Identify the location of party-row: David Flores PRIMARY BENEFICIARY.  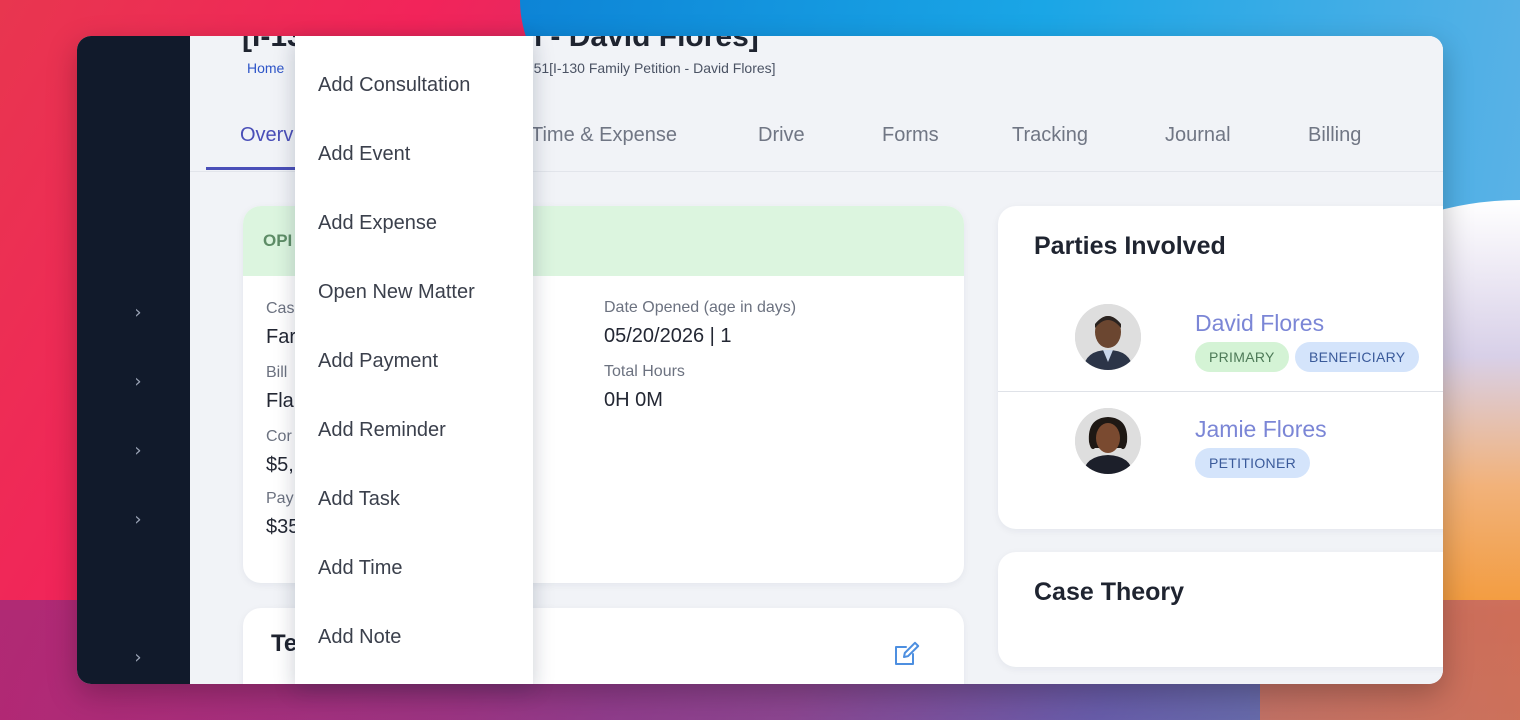
(1220, 340).